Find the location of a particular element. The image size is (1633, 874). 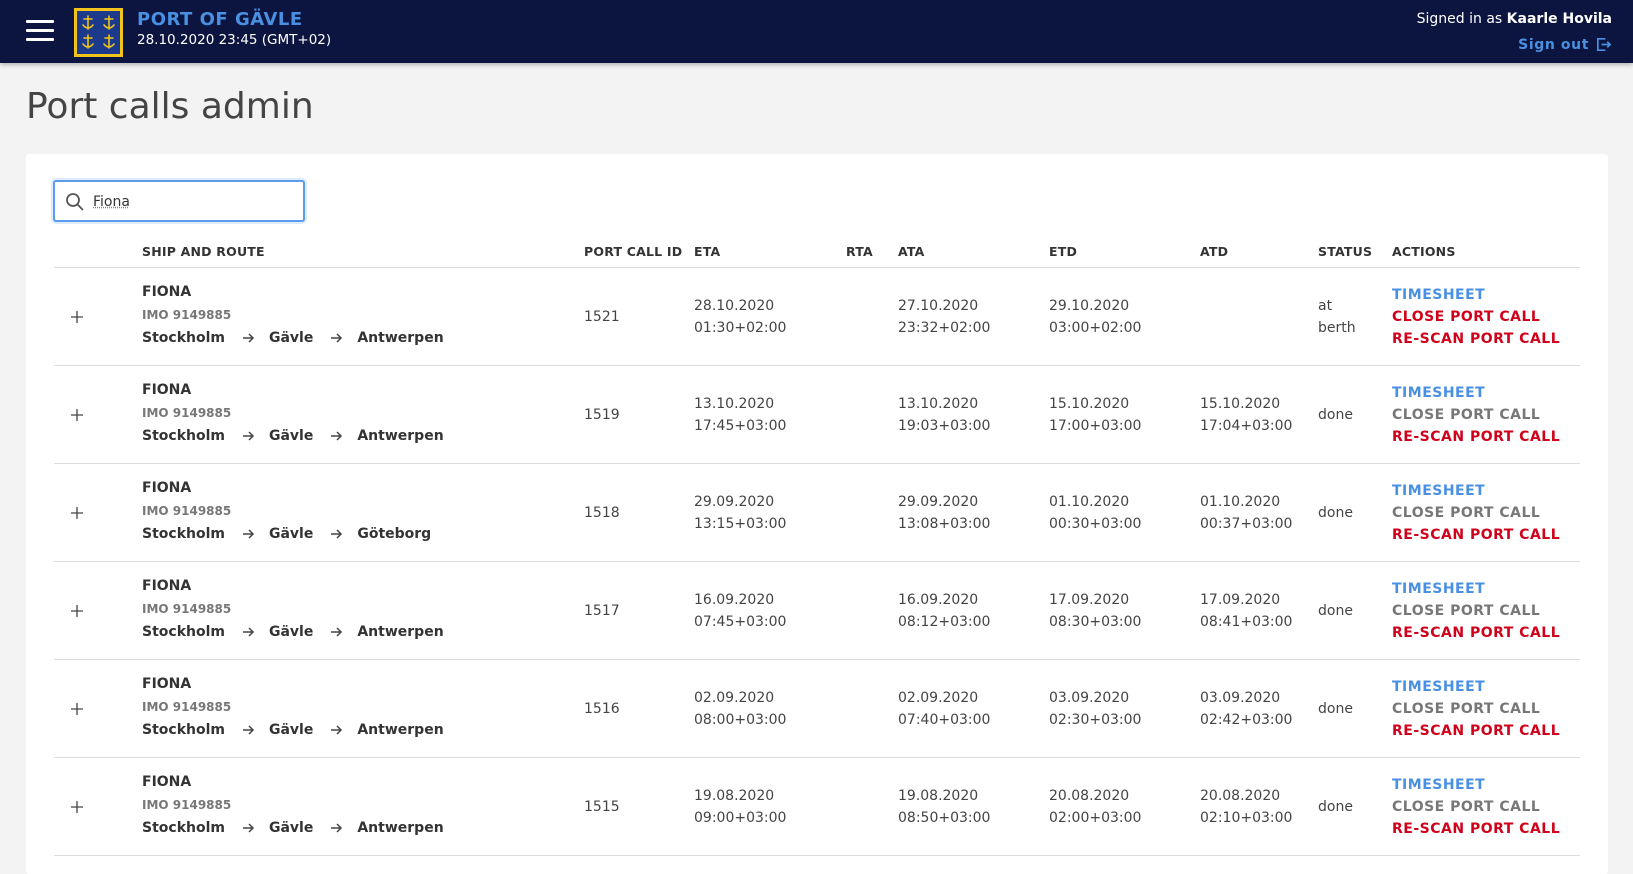

col-etd: ETD is located at coordinates (1063, 251).